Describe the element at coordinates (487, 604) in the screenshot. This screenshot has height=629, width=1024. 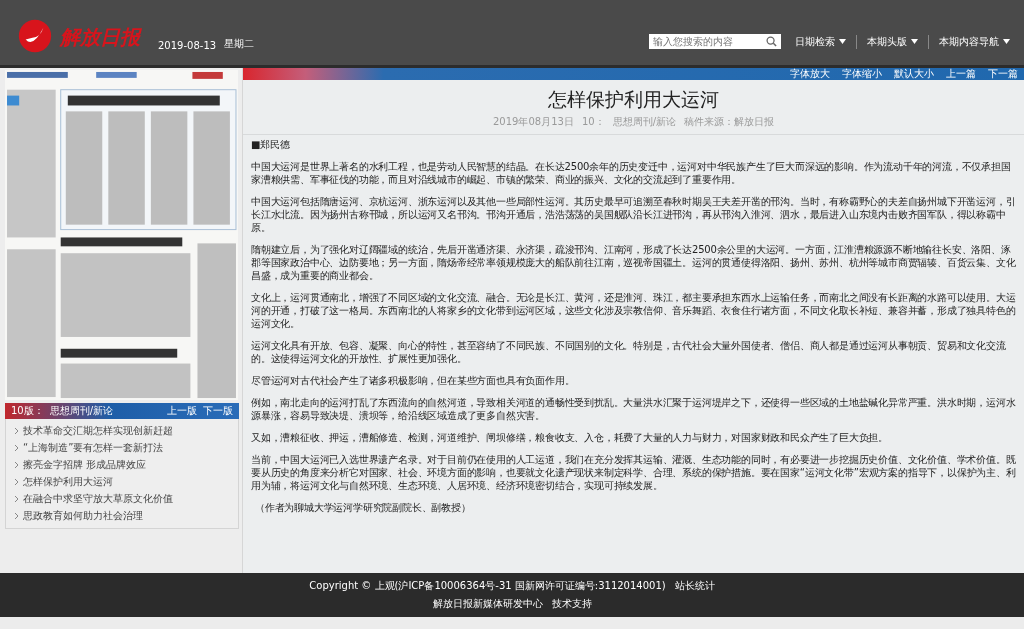
I see `center-text: 解放日报新媒体研发中心` at that location.